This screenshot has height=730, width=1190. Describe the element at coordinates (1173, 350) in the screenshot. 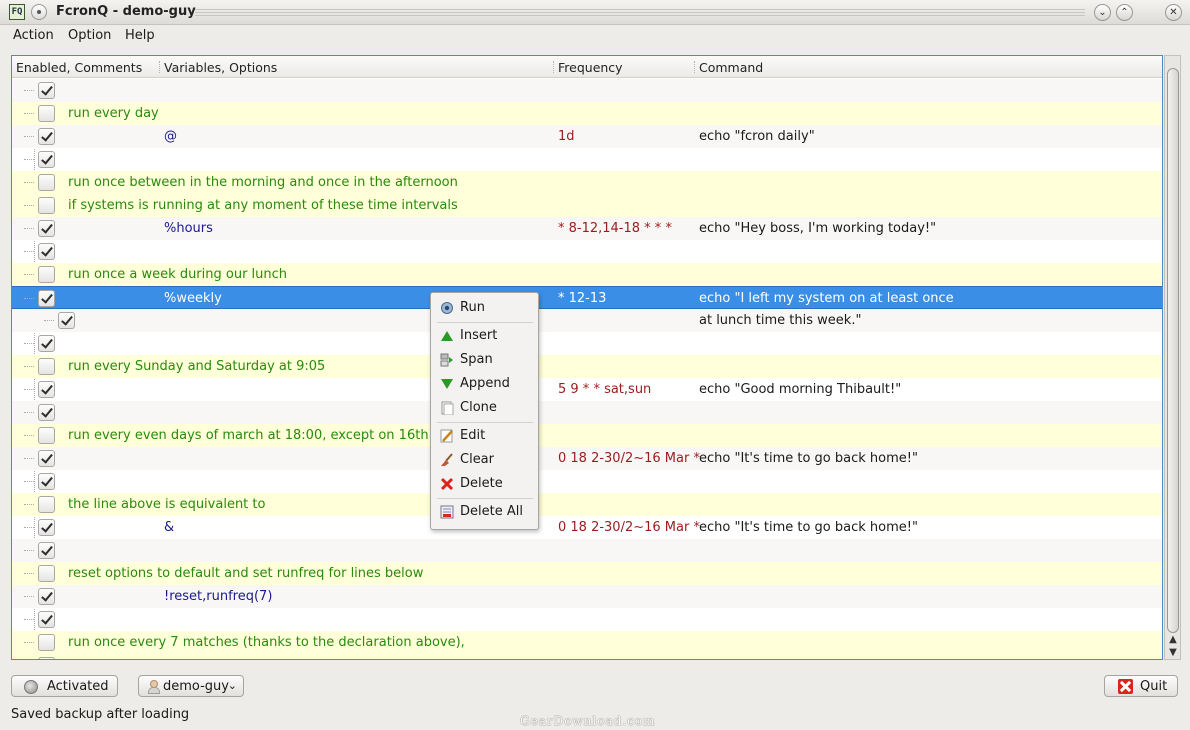

I see `scrollbar-thumb` at that location.